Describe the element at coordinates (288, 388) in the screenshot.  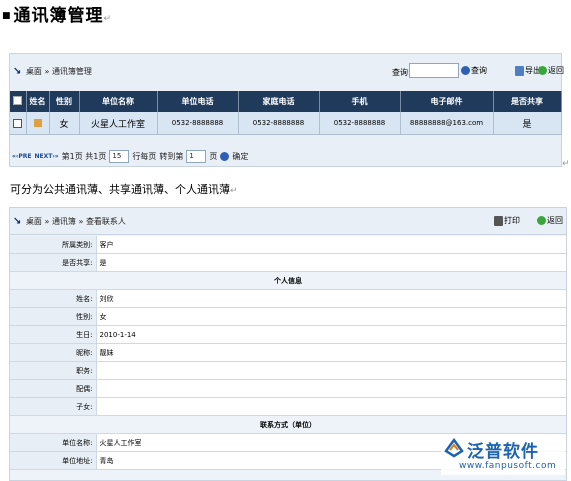
I see `form-row-spouse: 配偶:` at that location.